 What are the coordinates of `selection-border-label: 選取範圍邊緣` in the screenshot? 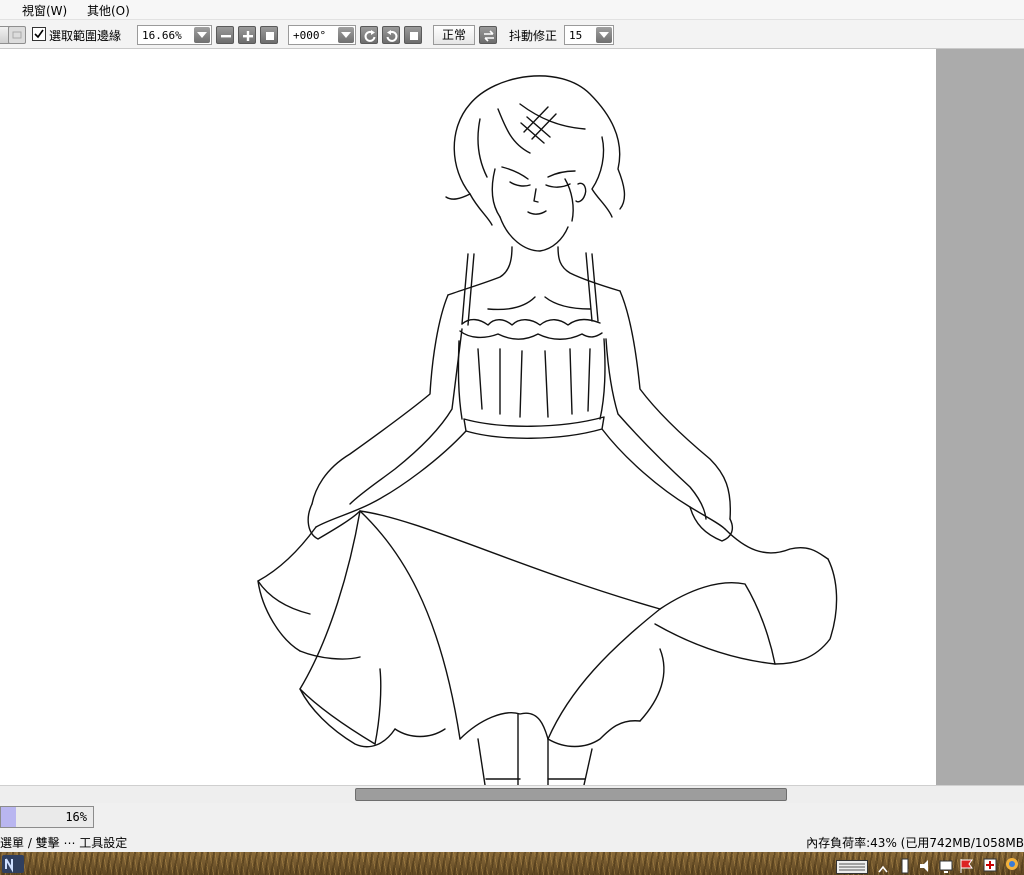 It's located at (85, 36).